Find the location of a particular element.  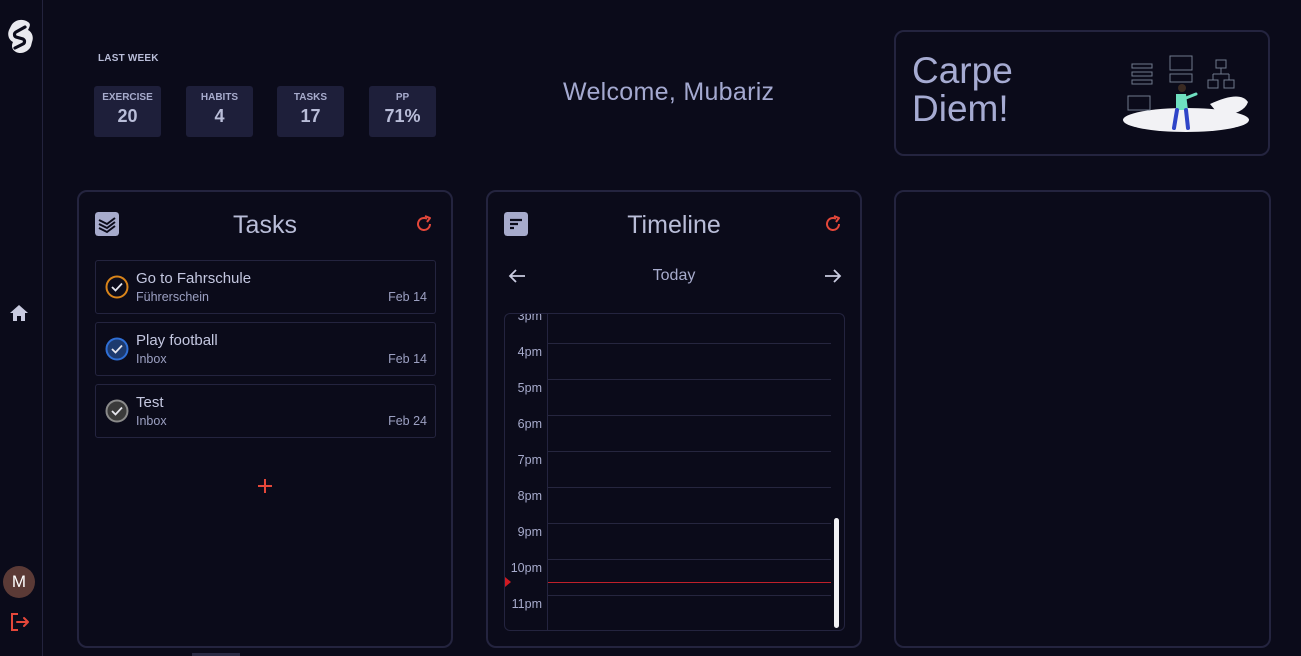

illustration-icon is located at coordinates (1186, 93).